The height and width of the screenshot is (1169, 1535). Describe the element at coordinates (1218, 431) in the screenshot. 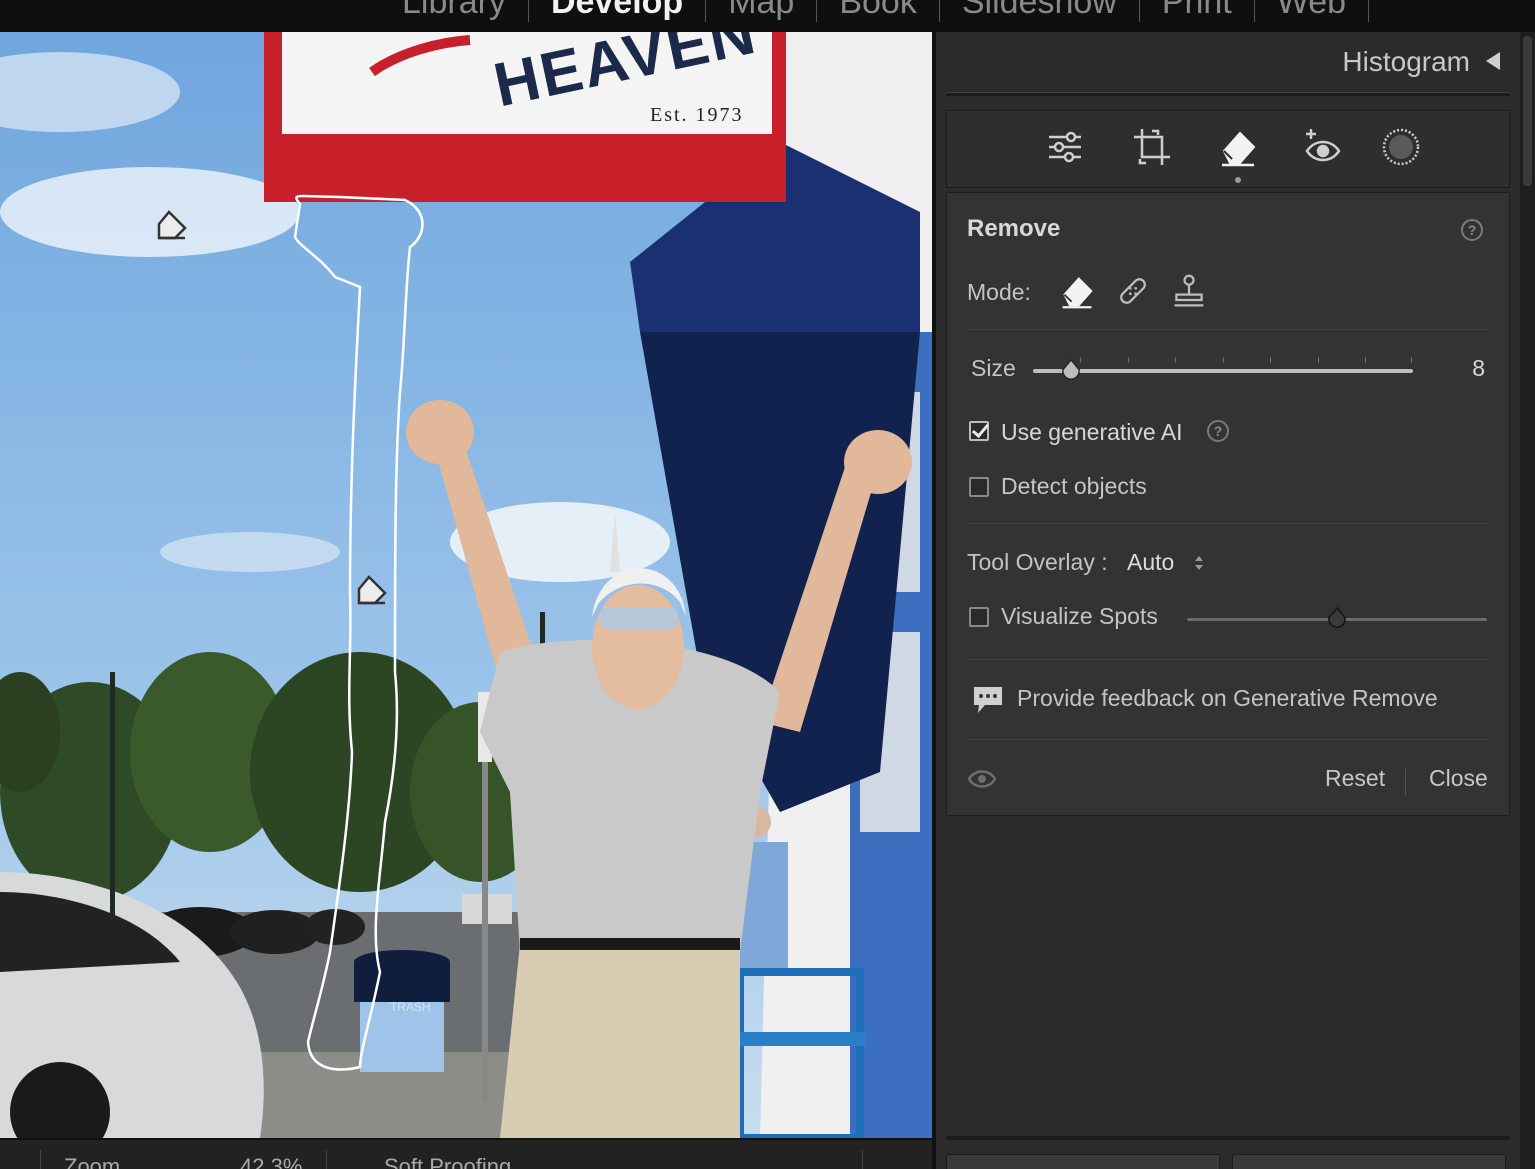

I see `generative-ai-help-icon: ?` at that location.